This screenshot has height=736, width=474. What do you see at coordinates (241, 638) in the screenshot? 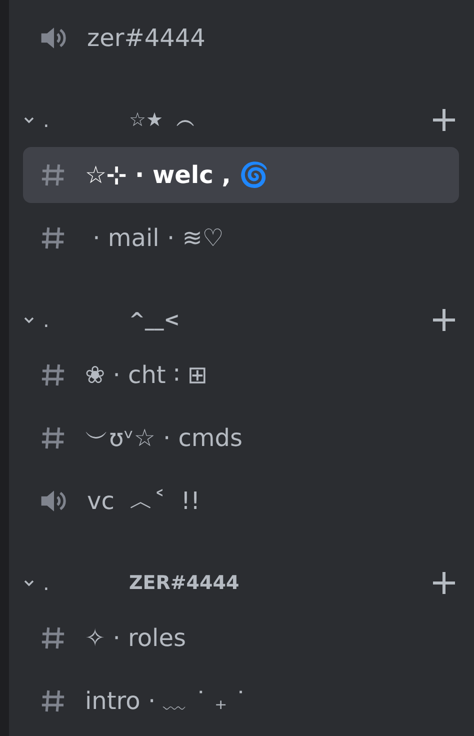
I see `channel-item: ✧ · roles` at bounding box center [241, 638].